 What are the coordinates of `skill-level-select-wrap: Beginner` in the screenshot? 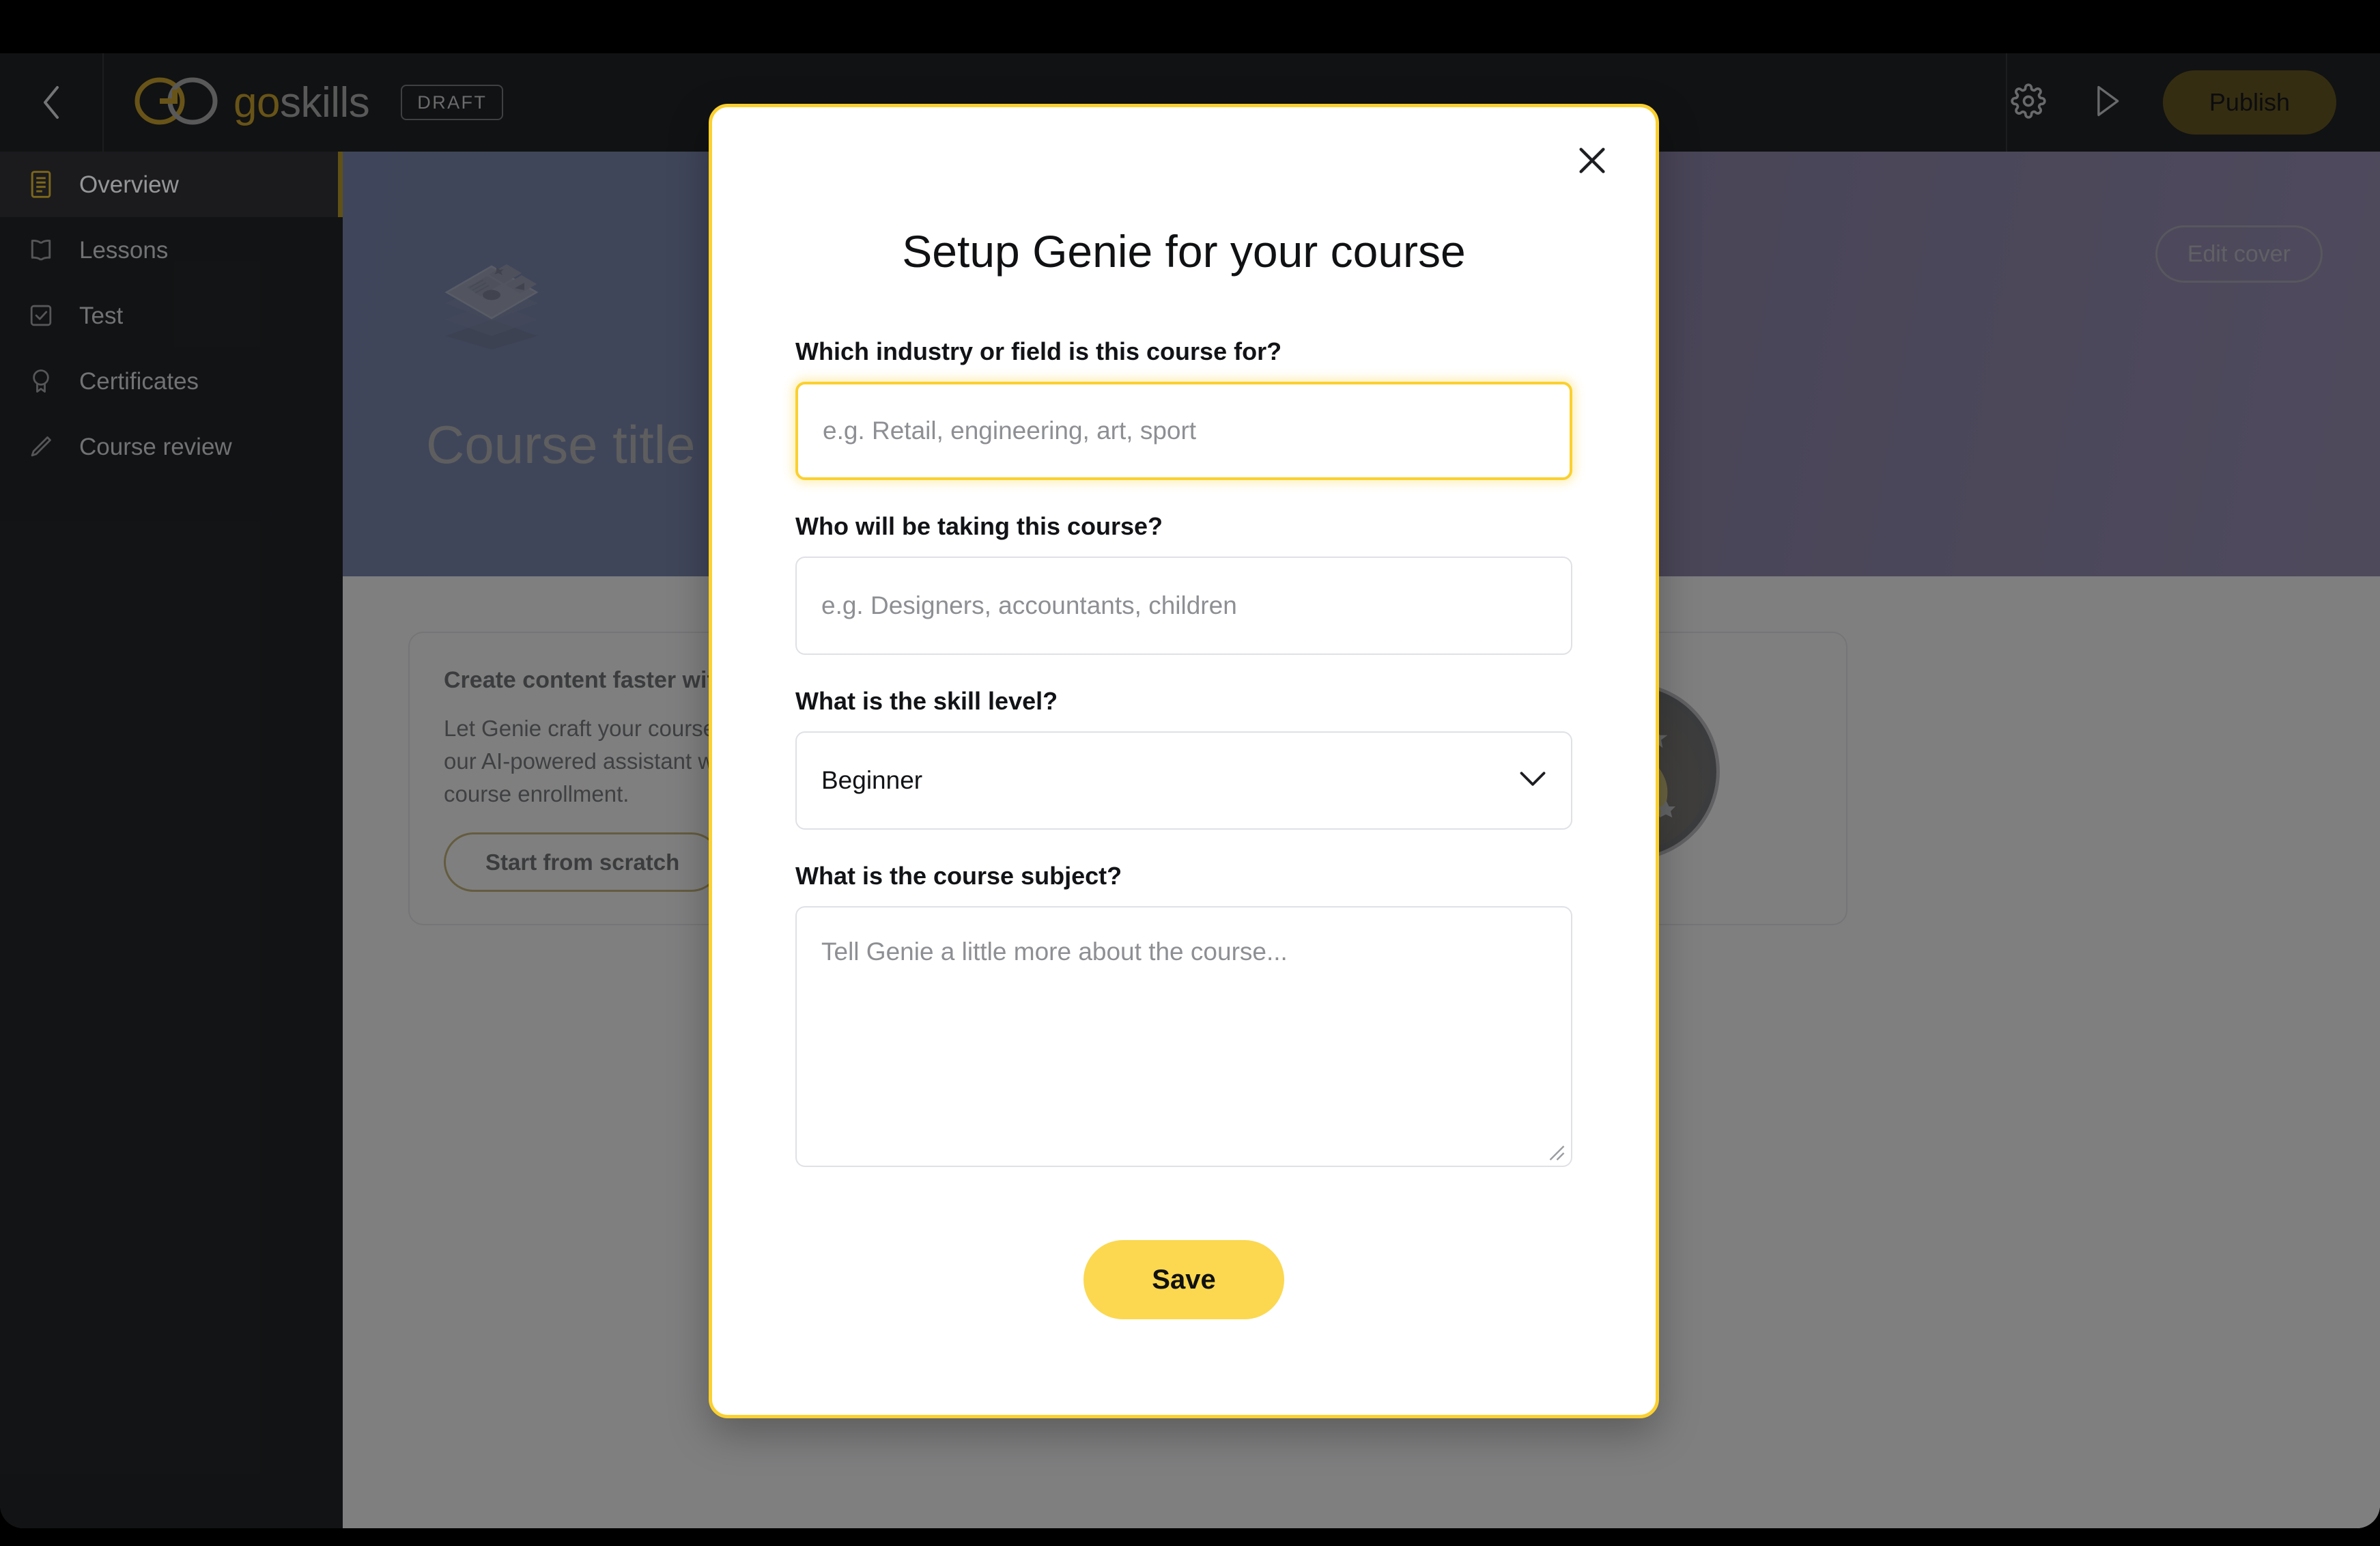 It's located at (1183, 780).